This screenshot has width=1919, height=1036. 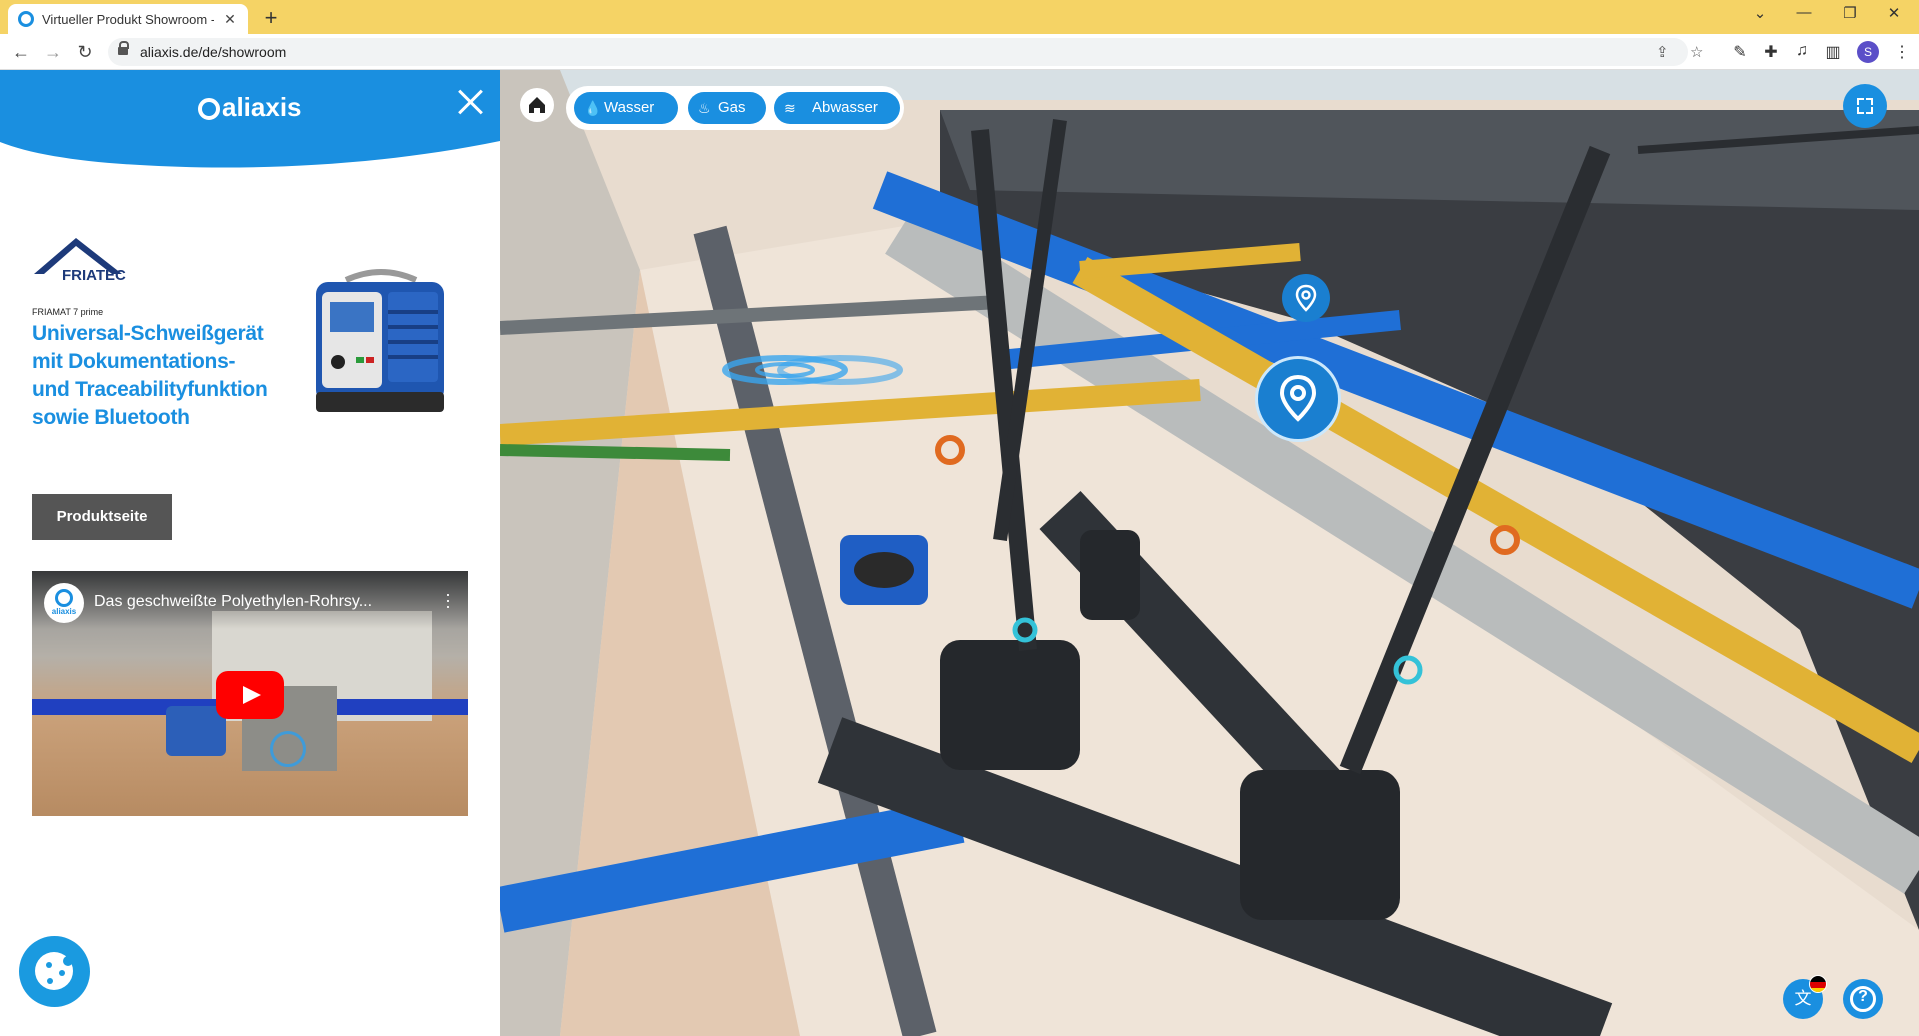 What do you see at coordinates (1298, 399) in the screenshot?
I see `location-pin-active-icon` at bounding box center [1298, 399].